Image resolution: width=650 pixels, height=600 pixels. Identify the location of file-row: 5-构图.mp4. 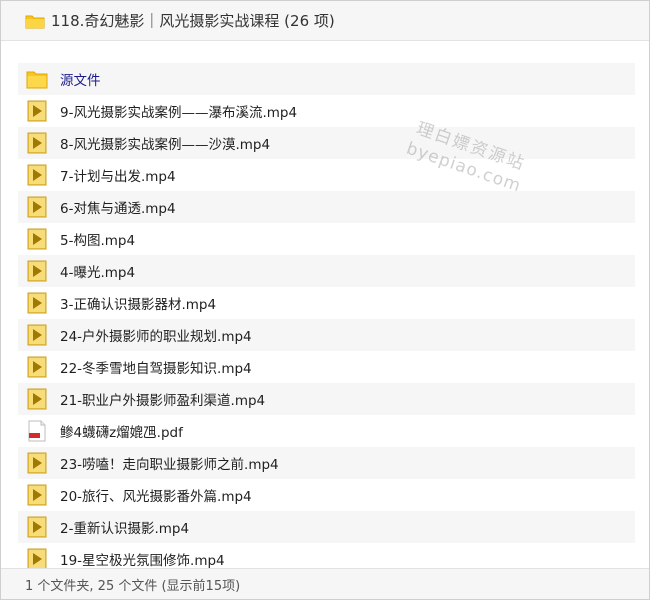
(326, 239).